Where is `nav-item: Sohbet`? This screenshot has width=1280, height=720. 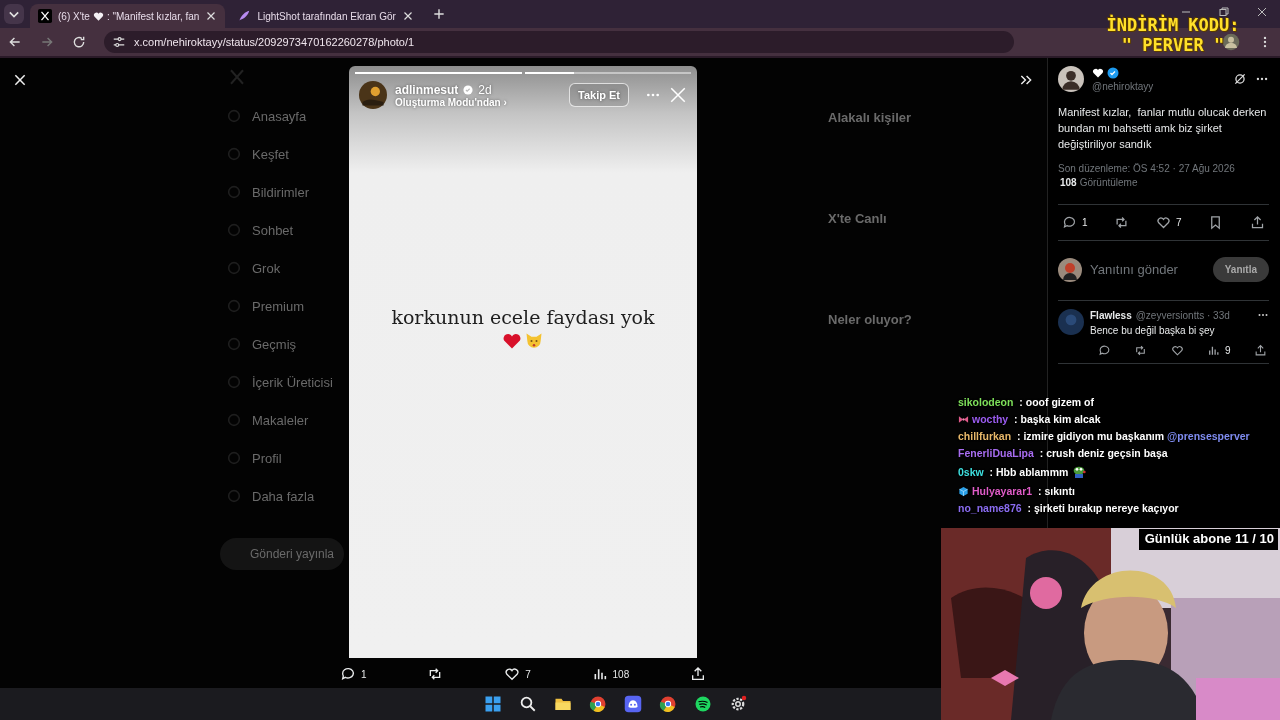 nav-item: Sohbet is located at coordinates (260, 230).